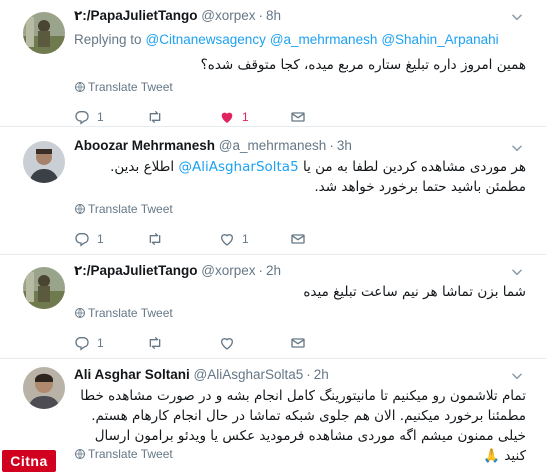  I want to click on replying-prefix: Replying to, so click(108, 39).